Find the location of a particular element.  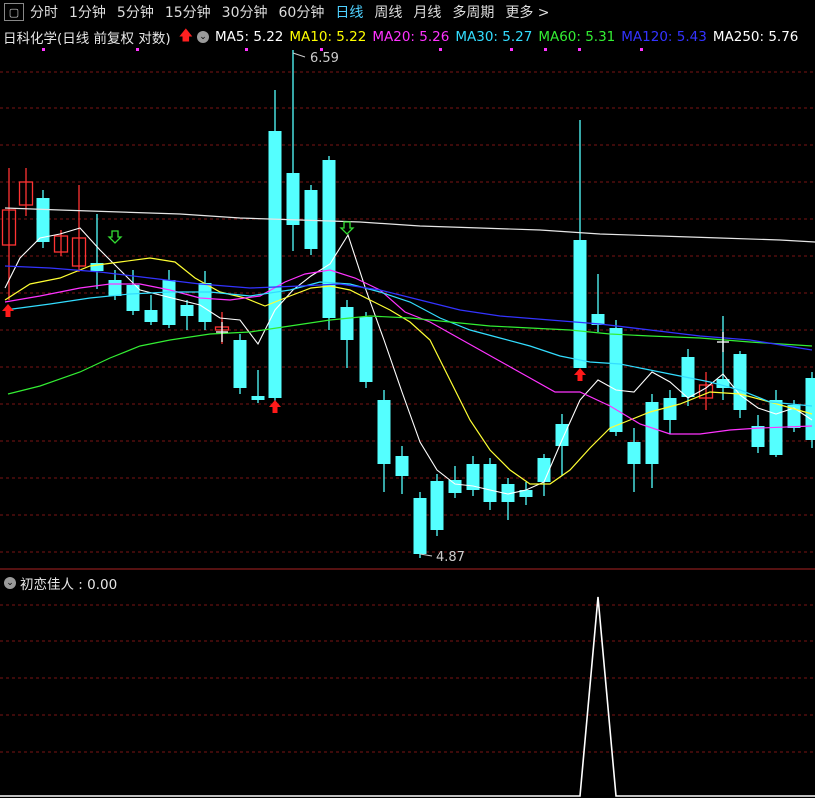

sub-indicator-bar: ⌄ 初恋佳人 : 0.00 is located at coordinates (61, 583).